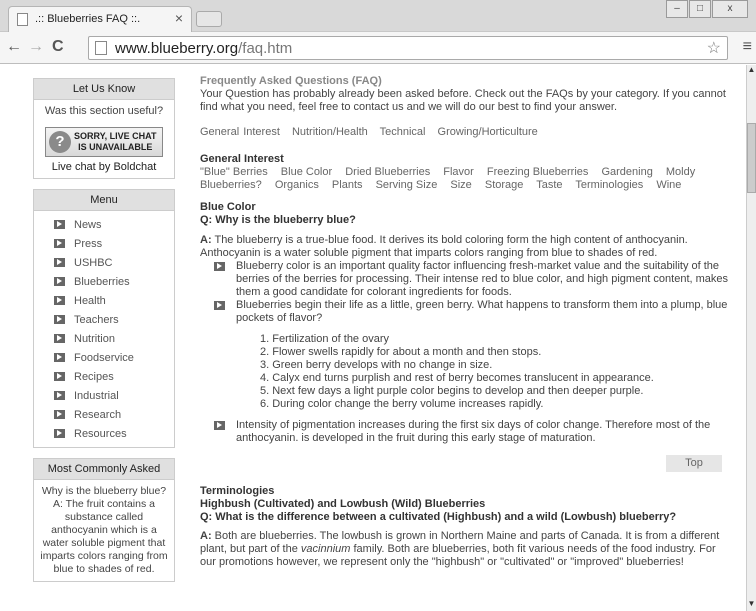 The width and height of the screenshot is (756, 611). Describe the element at coordinates (206, 240) in the screenshot. I see `answer-label: A:` at that location.